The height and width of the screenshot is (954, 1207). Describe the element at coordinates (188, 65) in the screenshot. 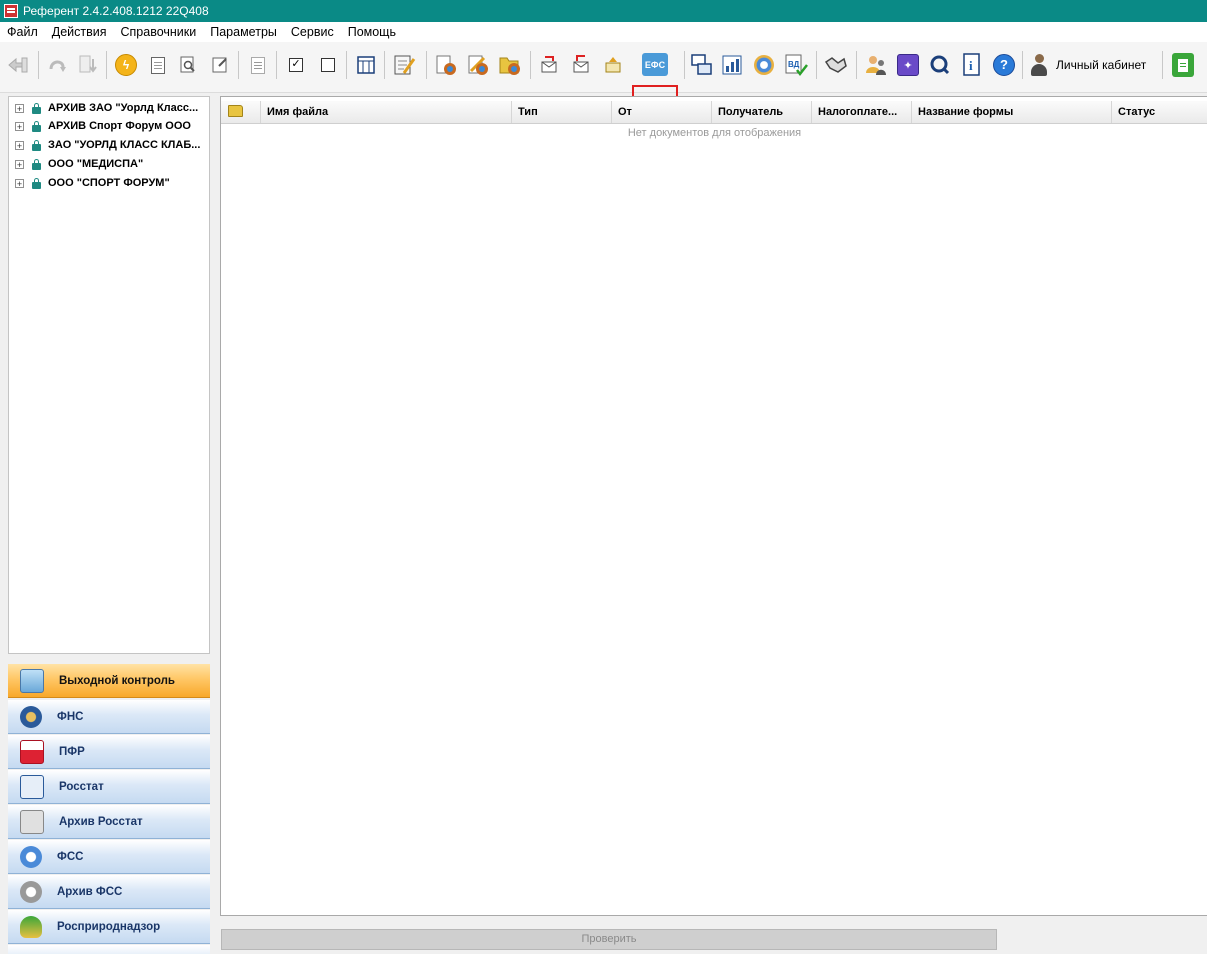

I see `preview-icon` at that location.